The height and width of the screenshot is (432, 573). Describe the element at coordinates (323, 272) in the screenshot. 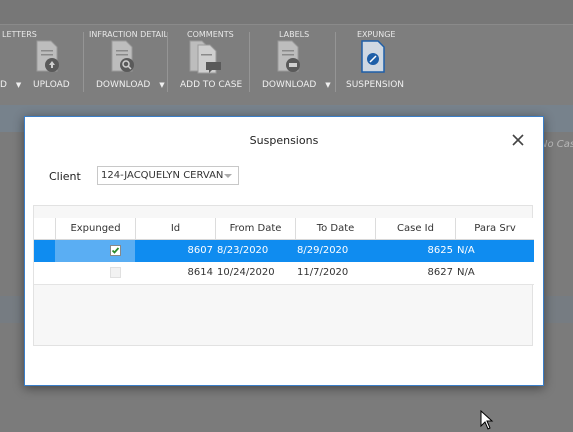

I see `cell-to-date: 11/7/2020` at that location.